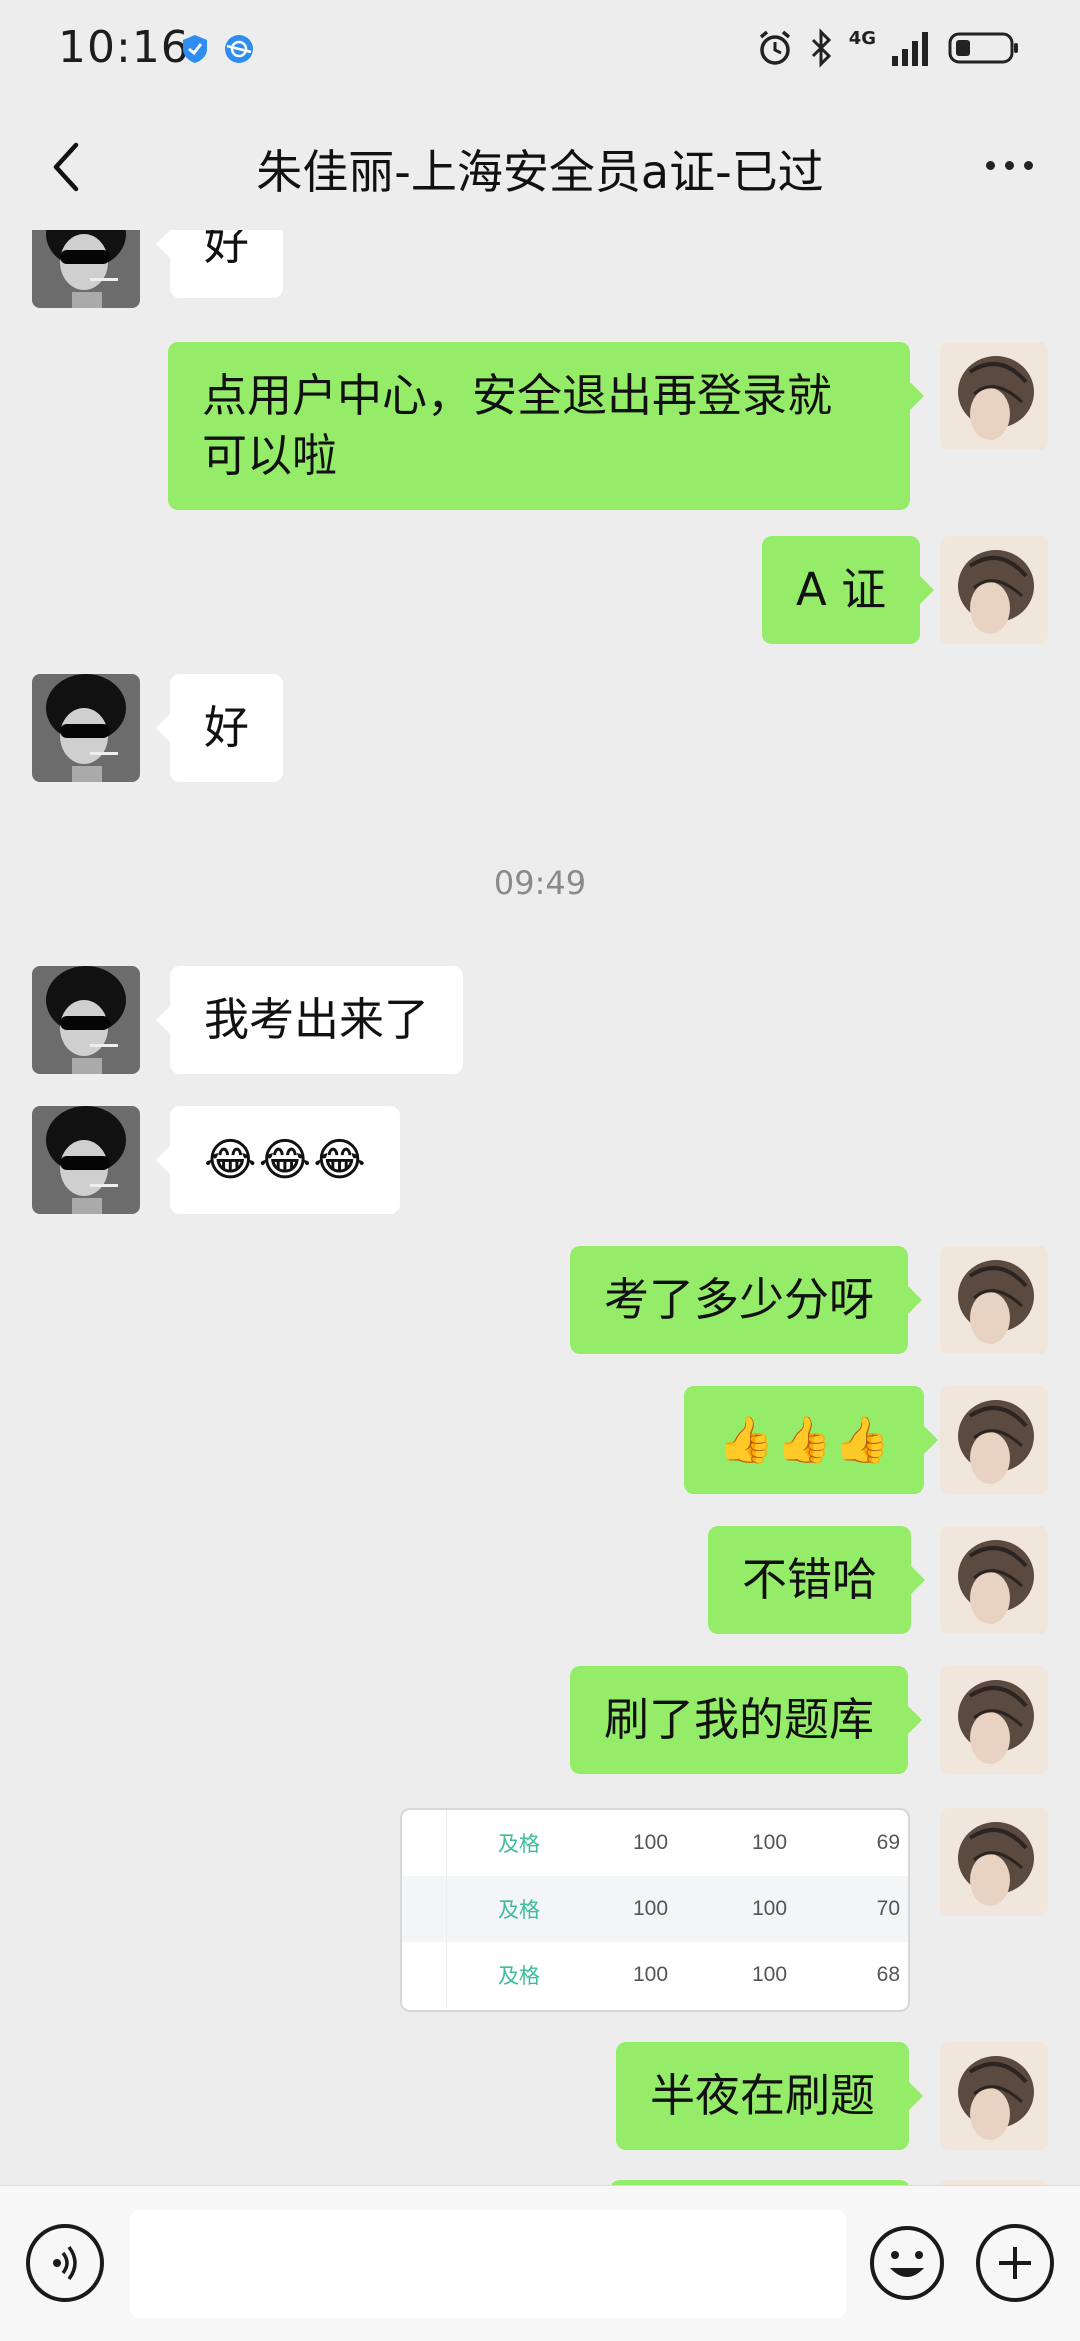 This screenshot has height=2341, width=1080. I want to click on shield-icon, so click(195, 49).